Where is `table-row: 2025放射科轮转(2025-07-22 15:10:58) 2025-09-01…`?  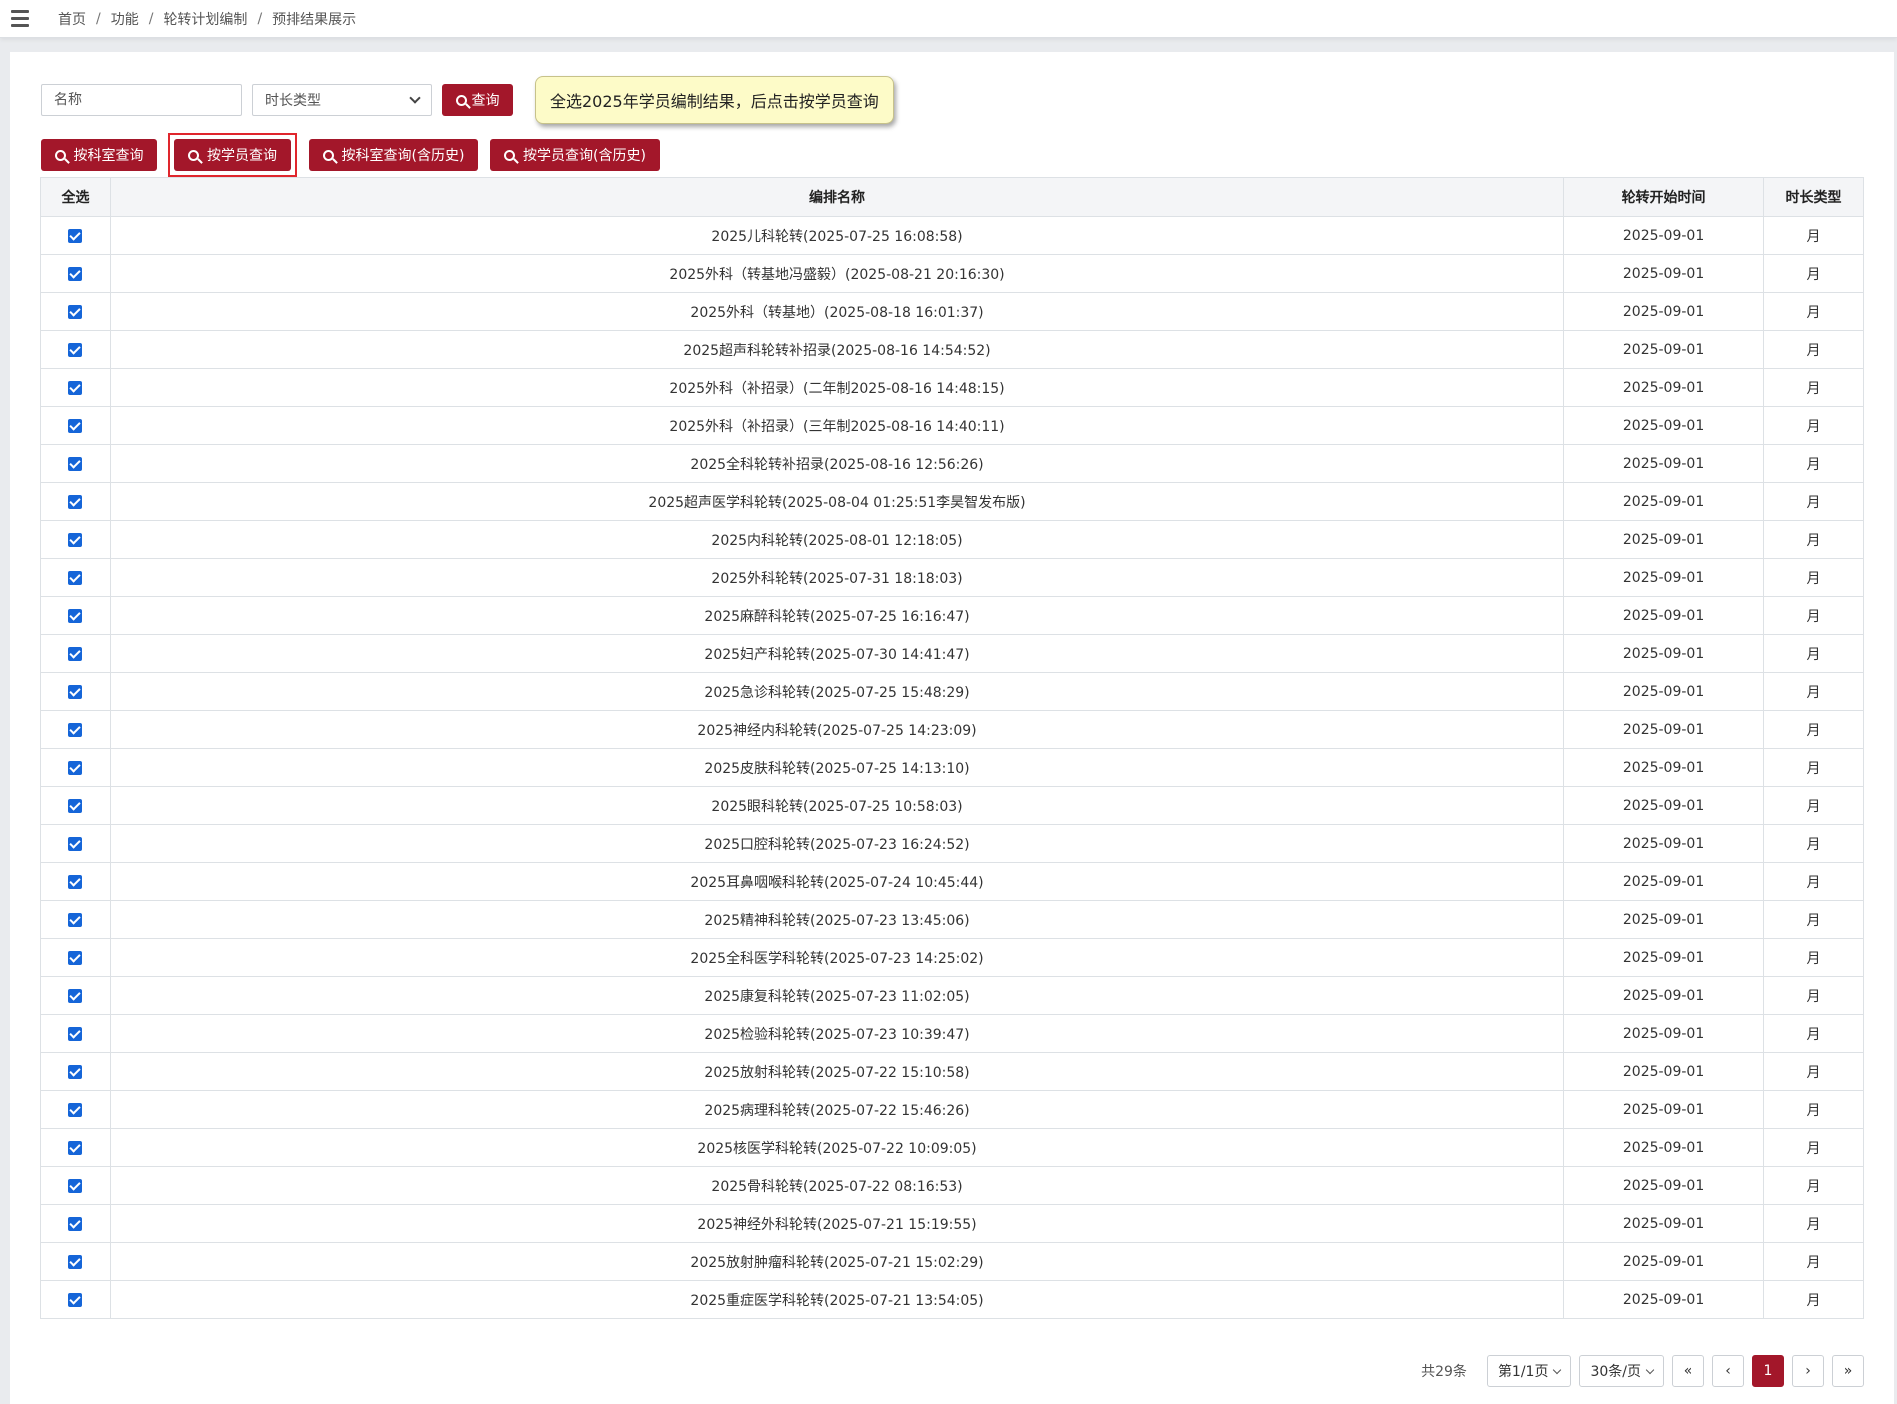
table-row: 2025放射科轮转(2025-07-22 15:10:58) 2025-09-01… is located at coordinates (952, 1071).